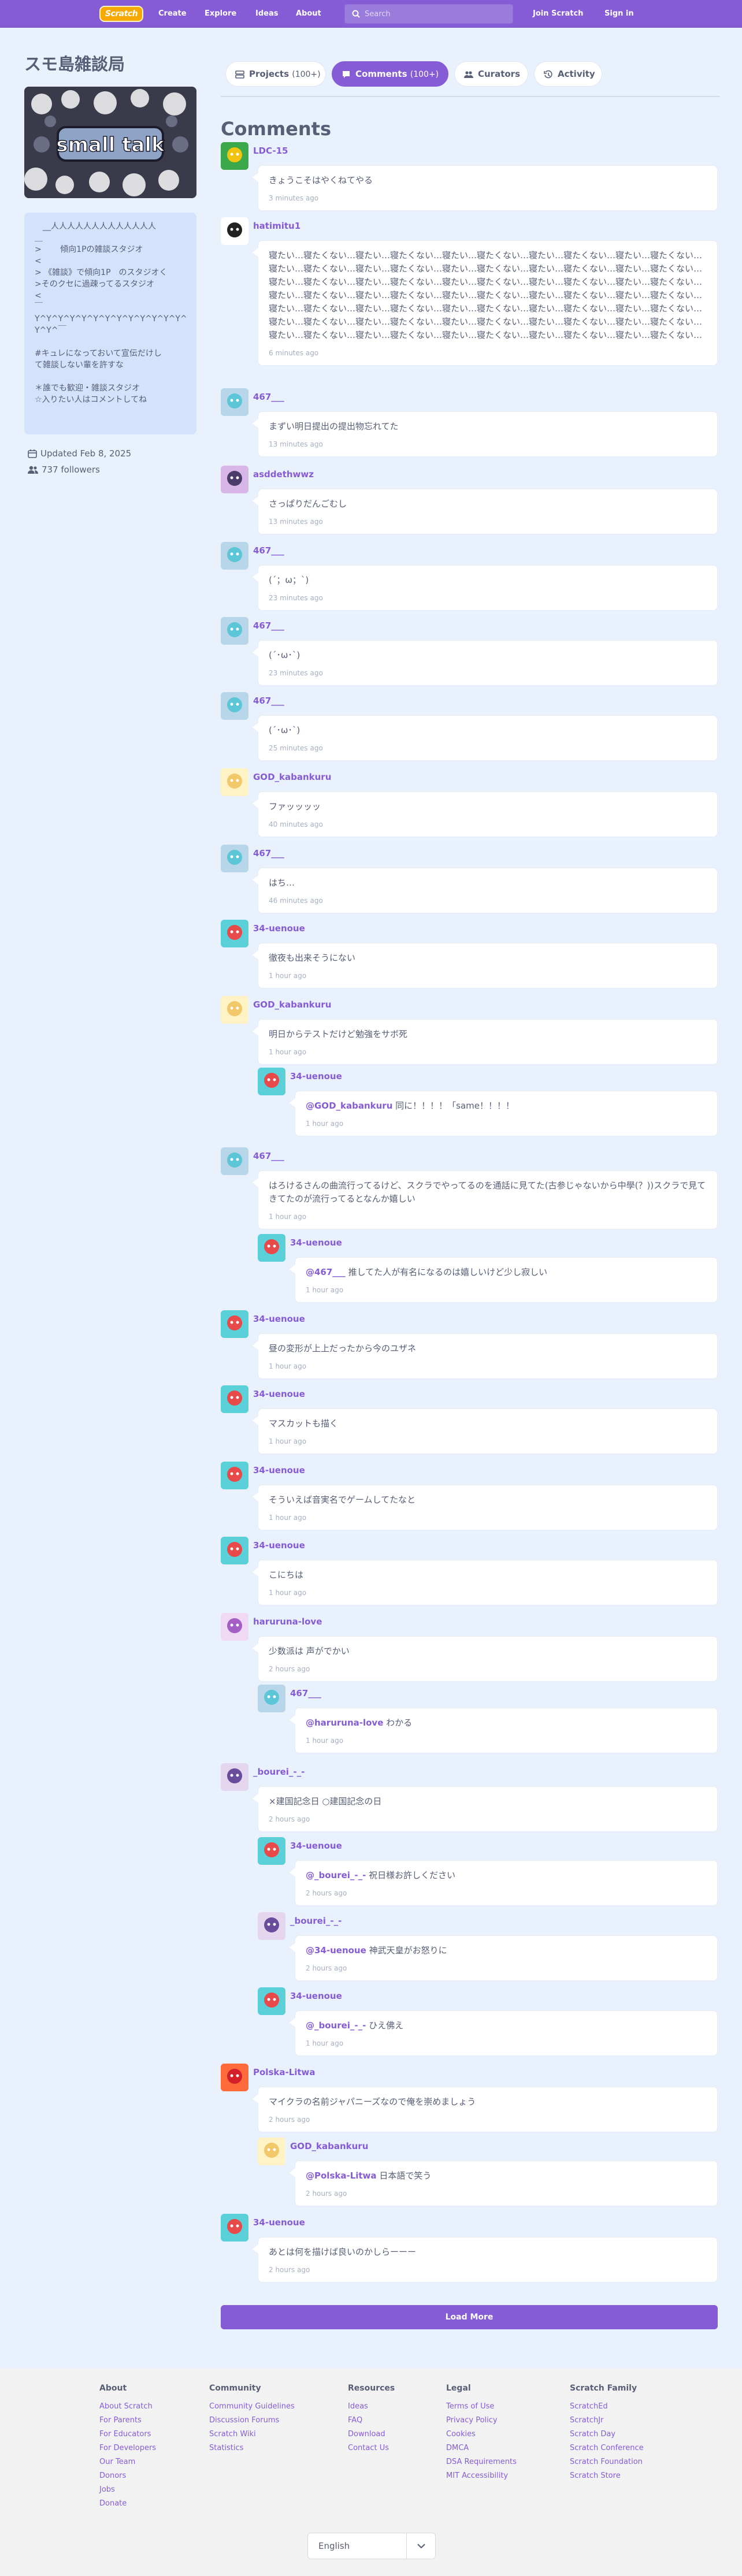 The height and width of the screenshot is (2576, 742). Describe the element at coordinates (481, 2462) in the screenshot. I see `footer-link: DSA Requirements` at that location.